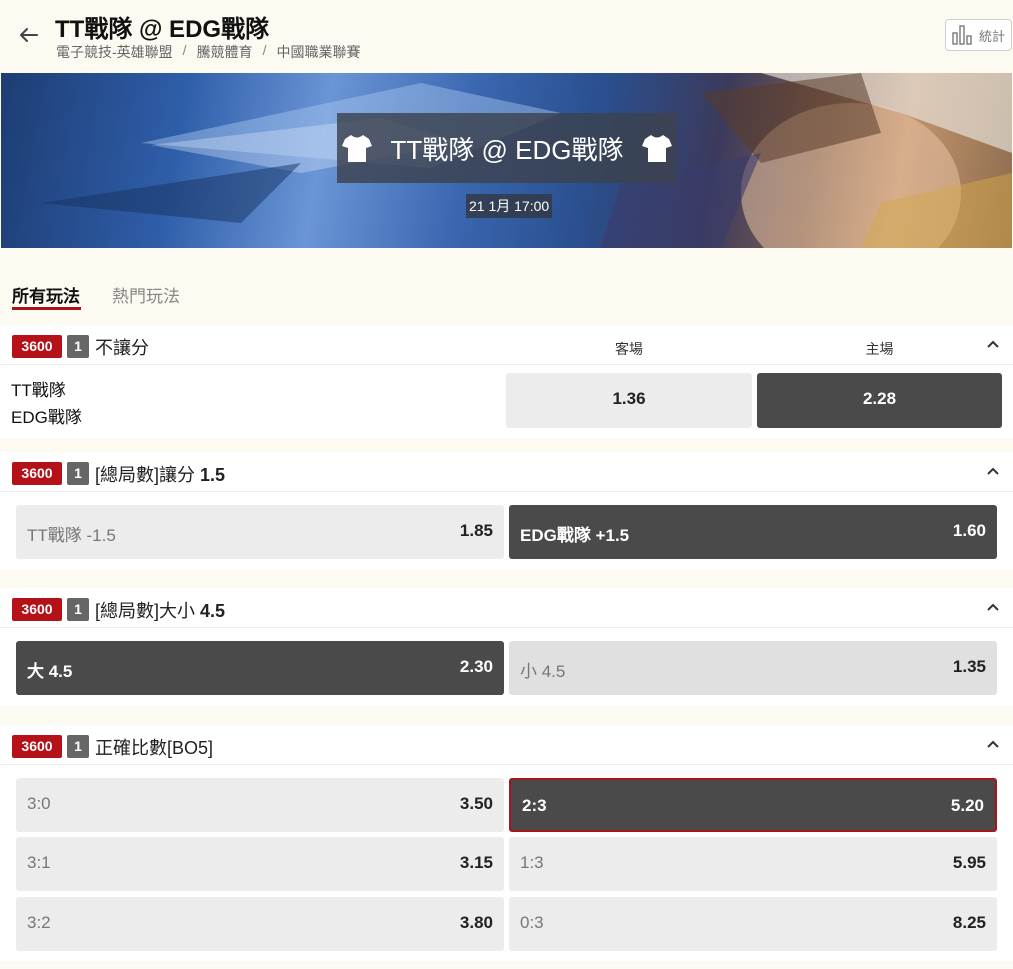 The width and height of the screenshot is (1013, 969). Describe the element at coordinates (753, 668) in the screenshot. I see `odds-button-under: 小 4.5 1.35` at that location.